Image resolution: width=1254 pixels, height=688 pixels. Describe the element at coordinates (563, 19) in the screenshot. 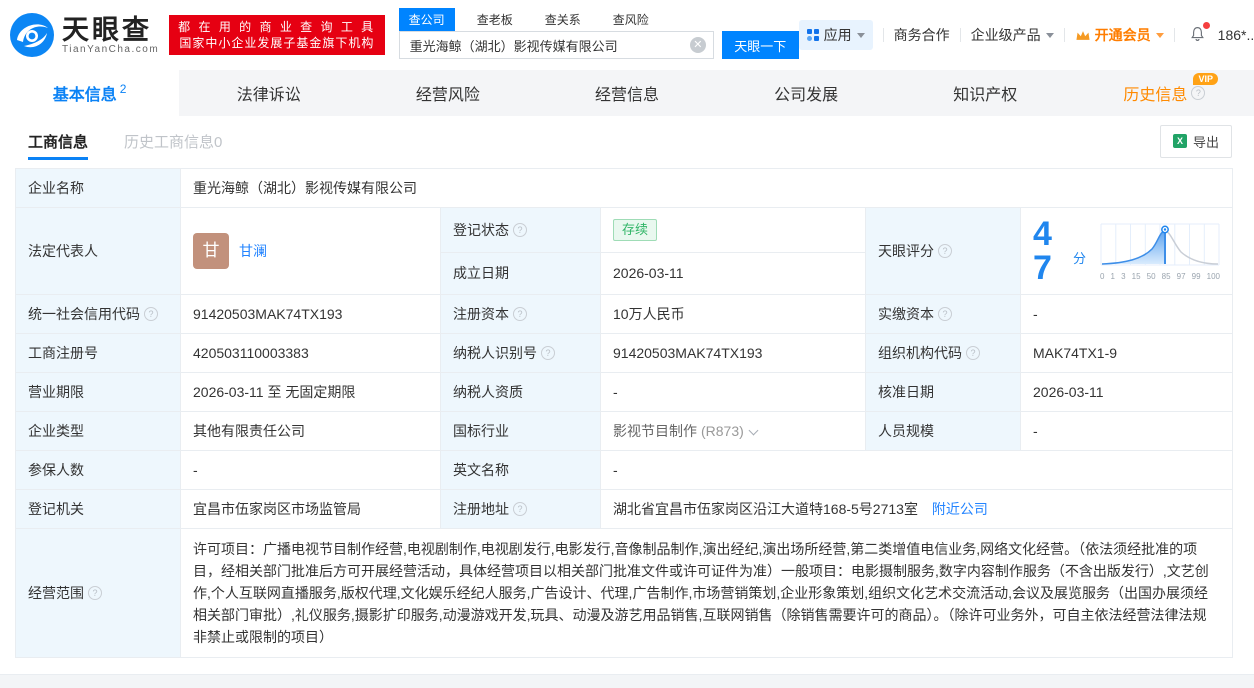

I see `search-tab-relation: 查关系` at that location.